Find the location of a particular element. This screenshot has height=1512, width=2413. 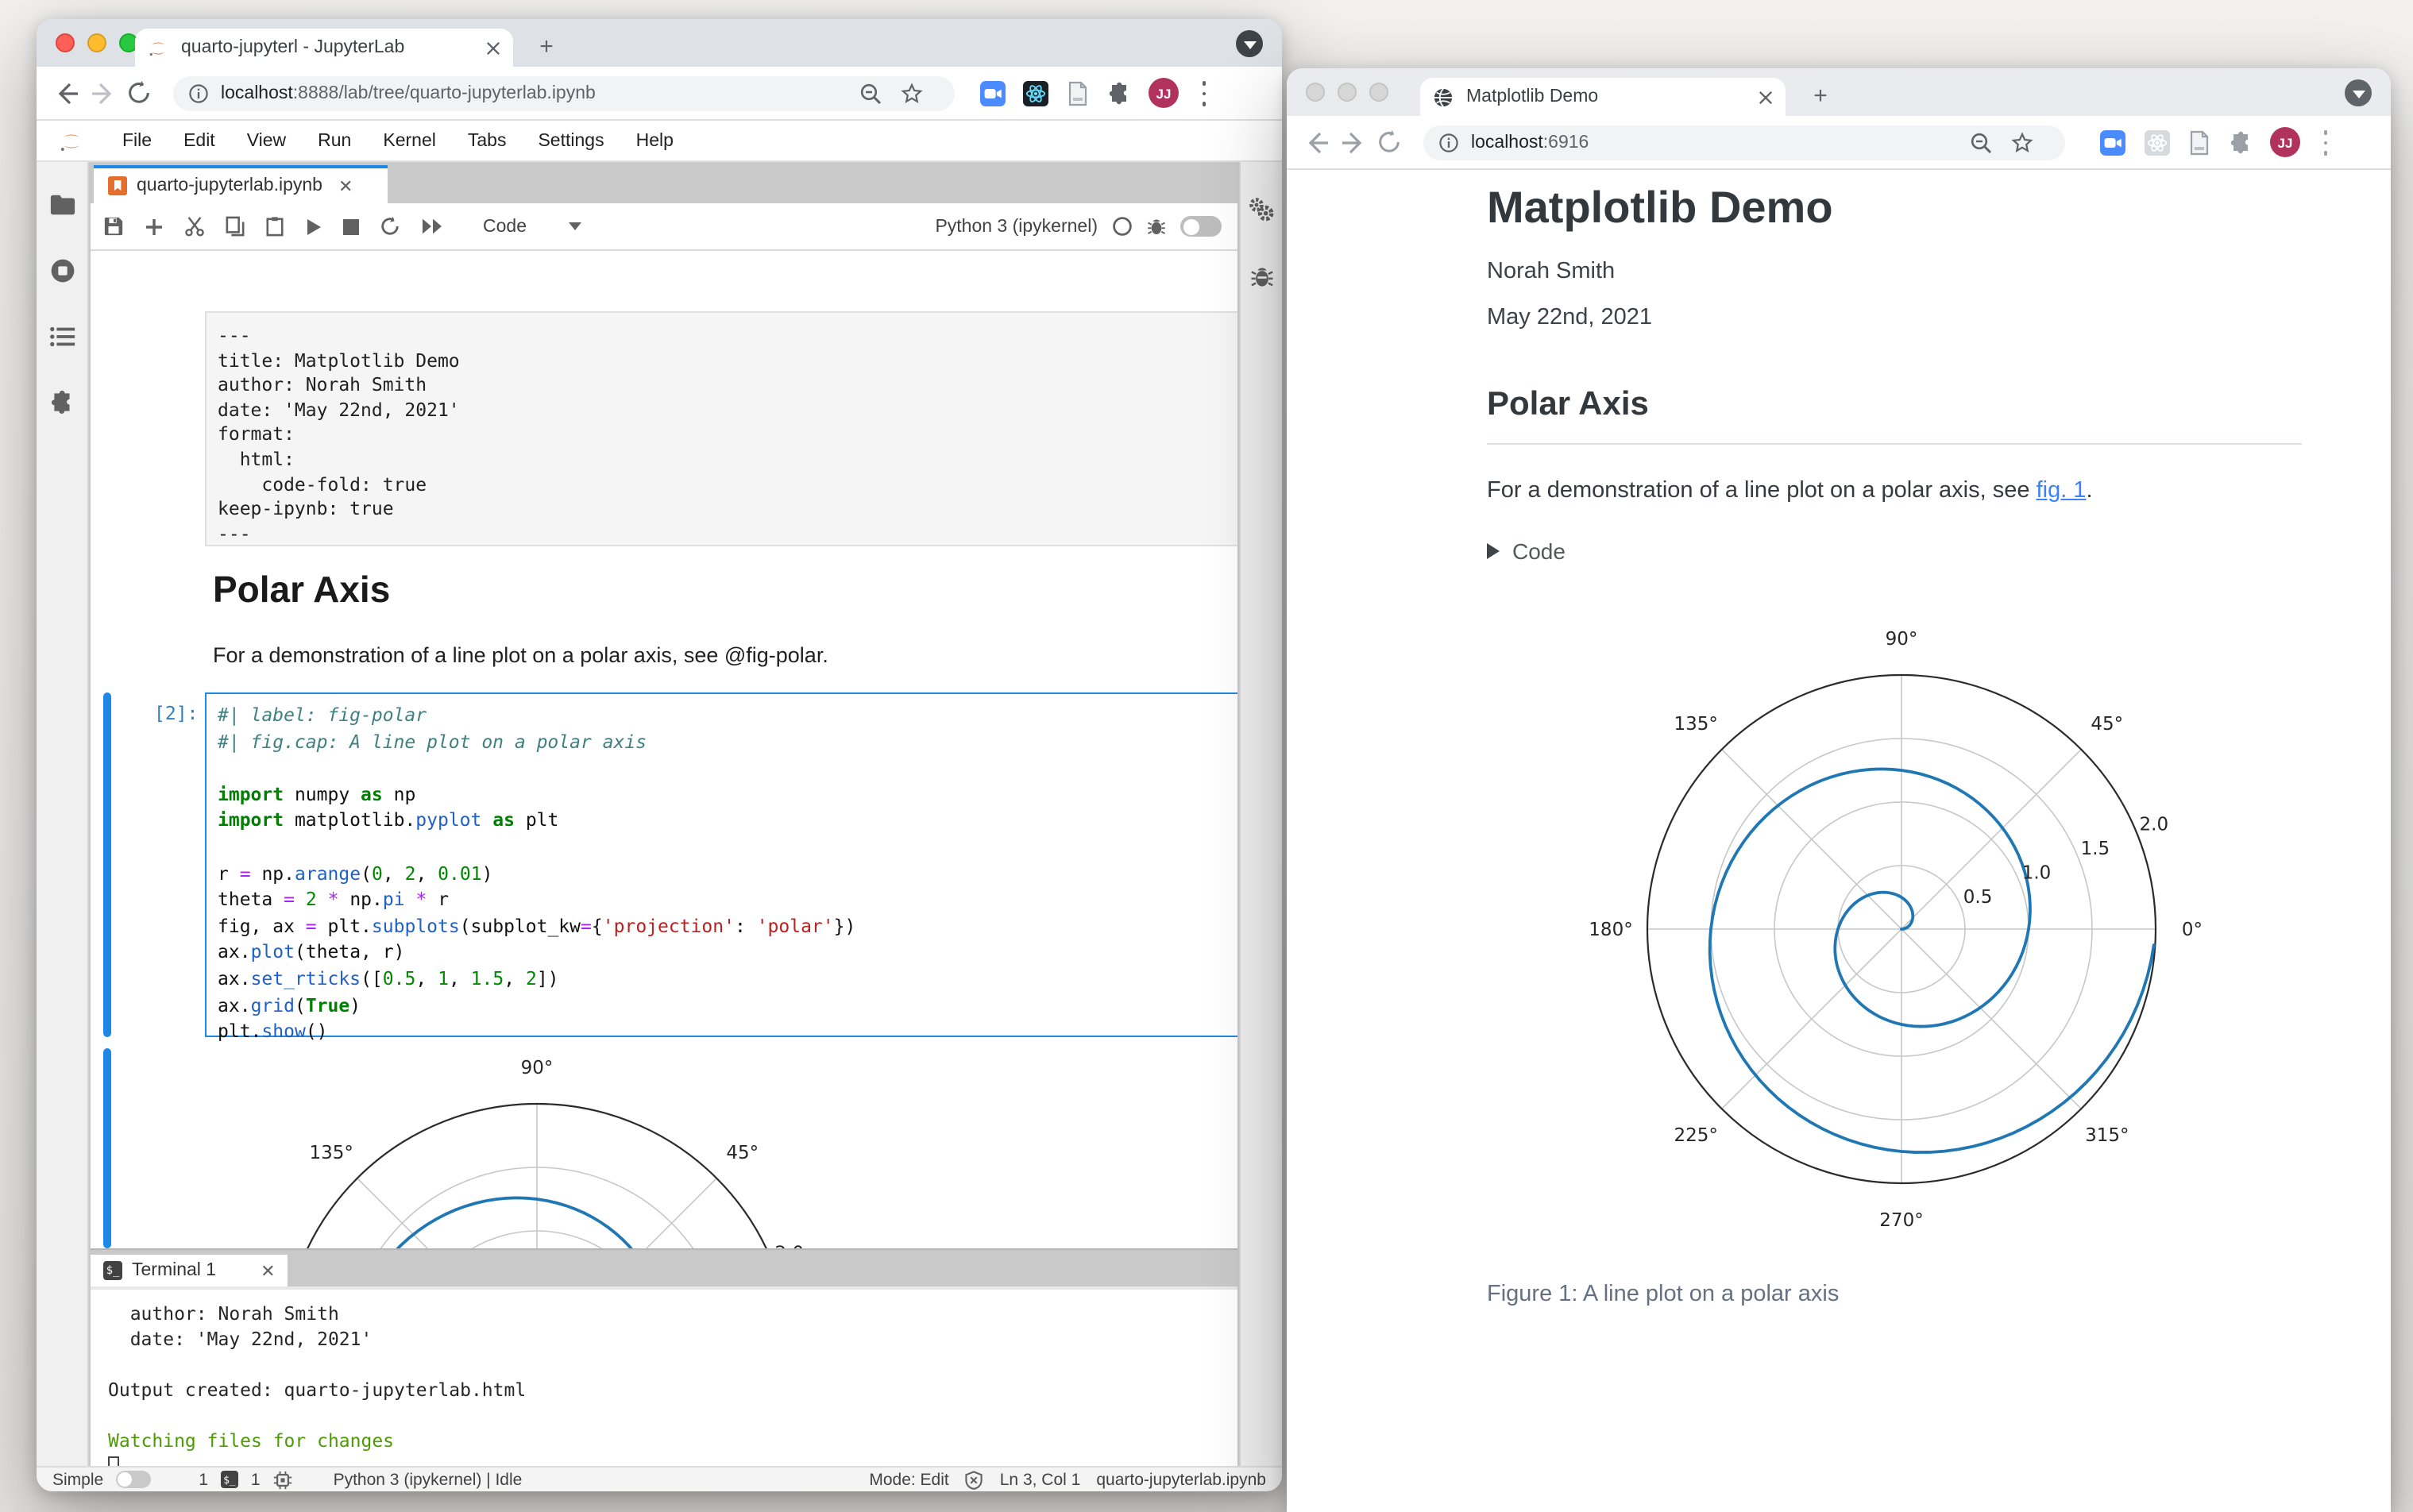

kernel-status-icon is located at coordinates (1122, 226).